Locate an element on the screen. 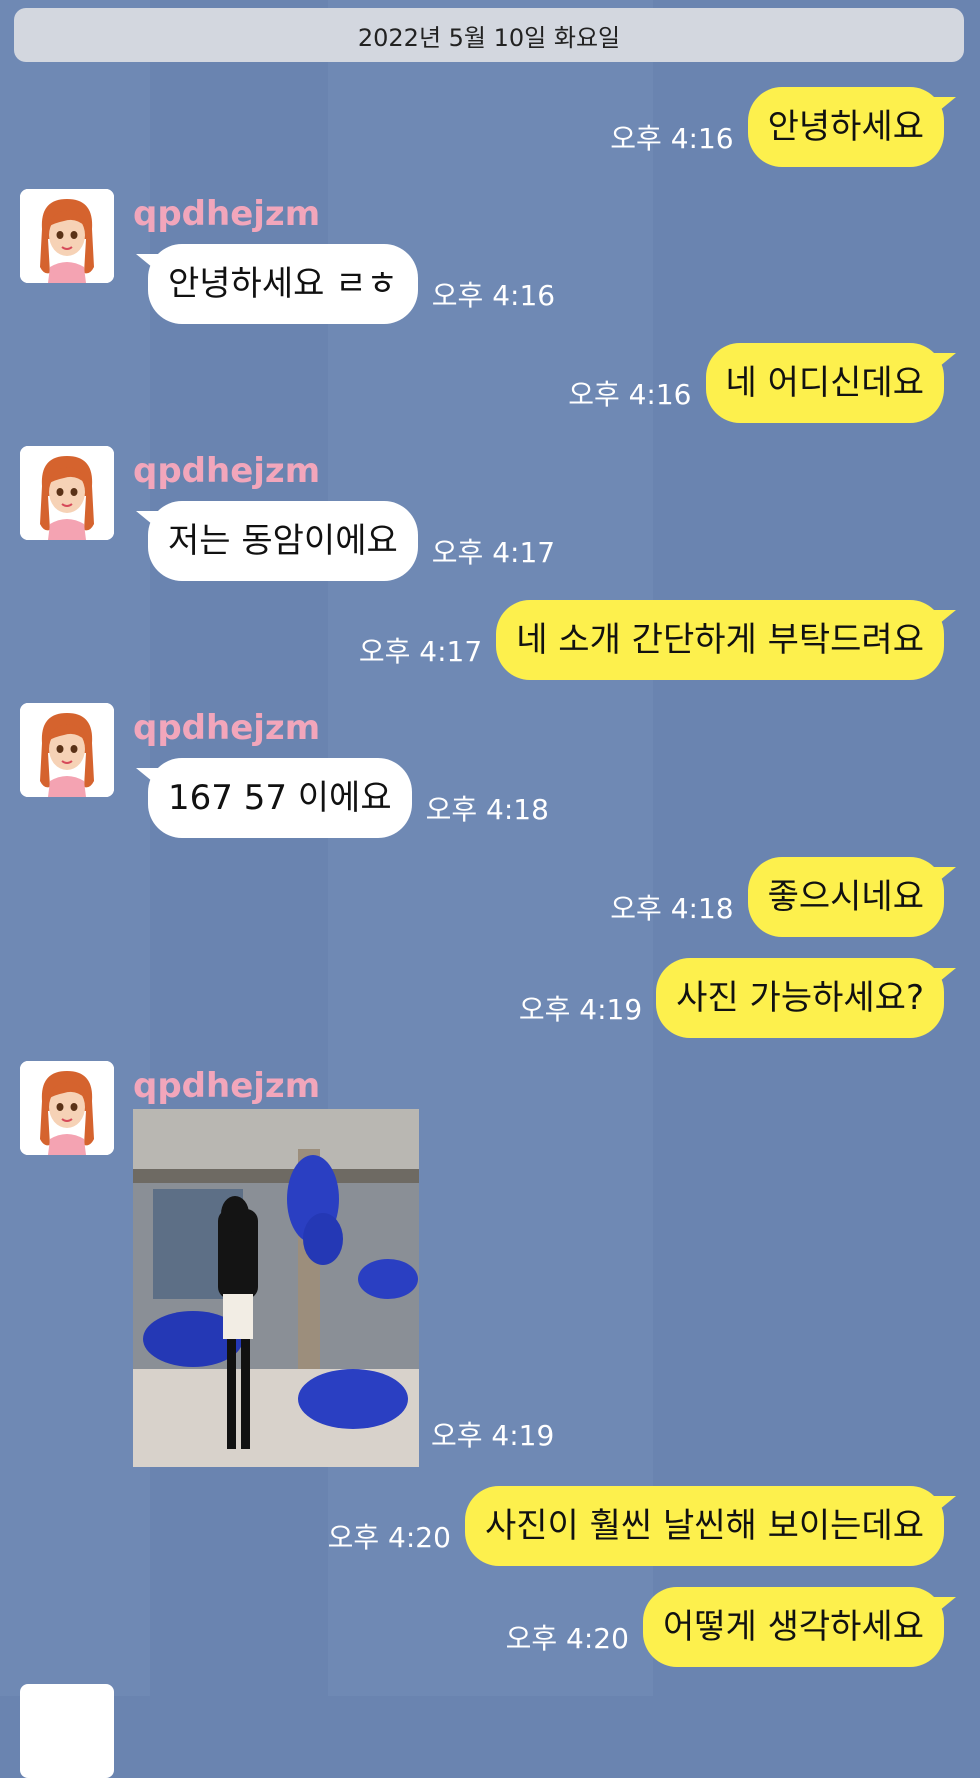  message-row-mine: 오후 4:20 사진이 훨씬 날씬해 보이는데요 is located at coordinates (490, 1526).